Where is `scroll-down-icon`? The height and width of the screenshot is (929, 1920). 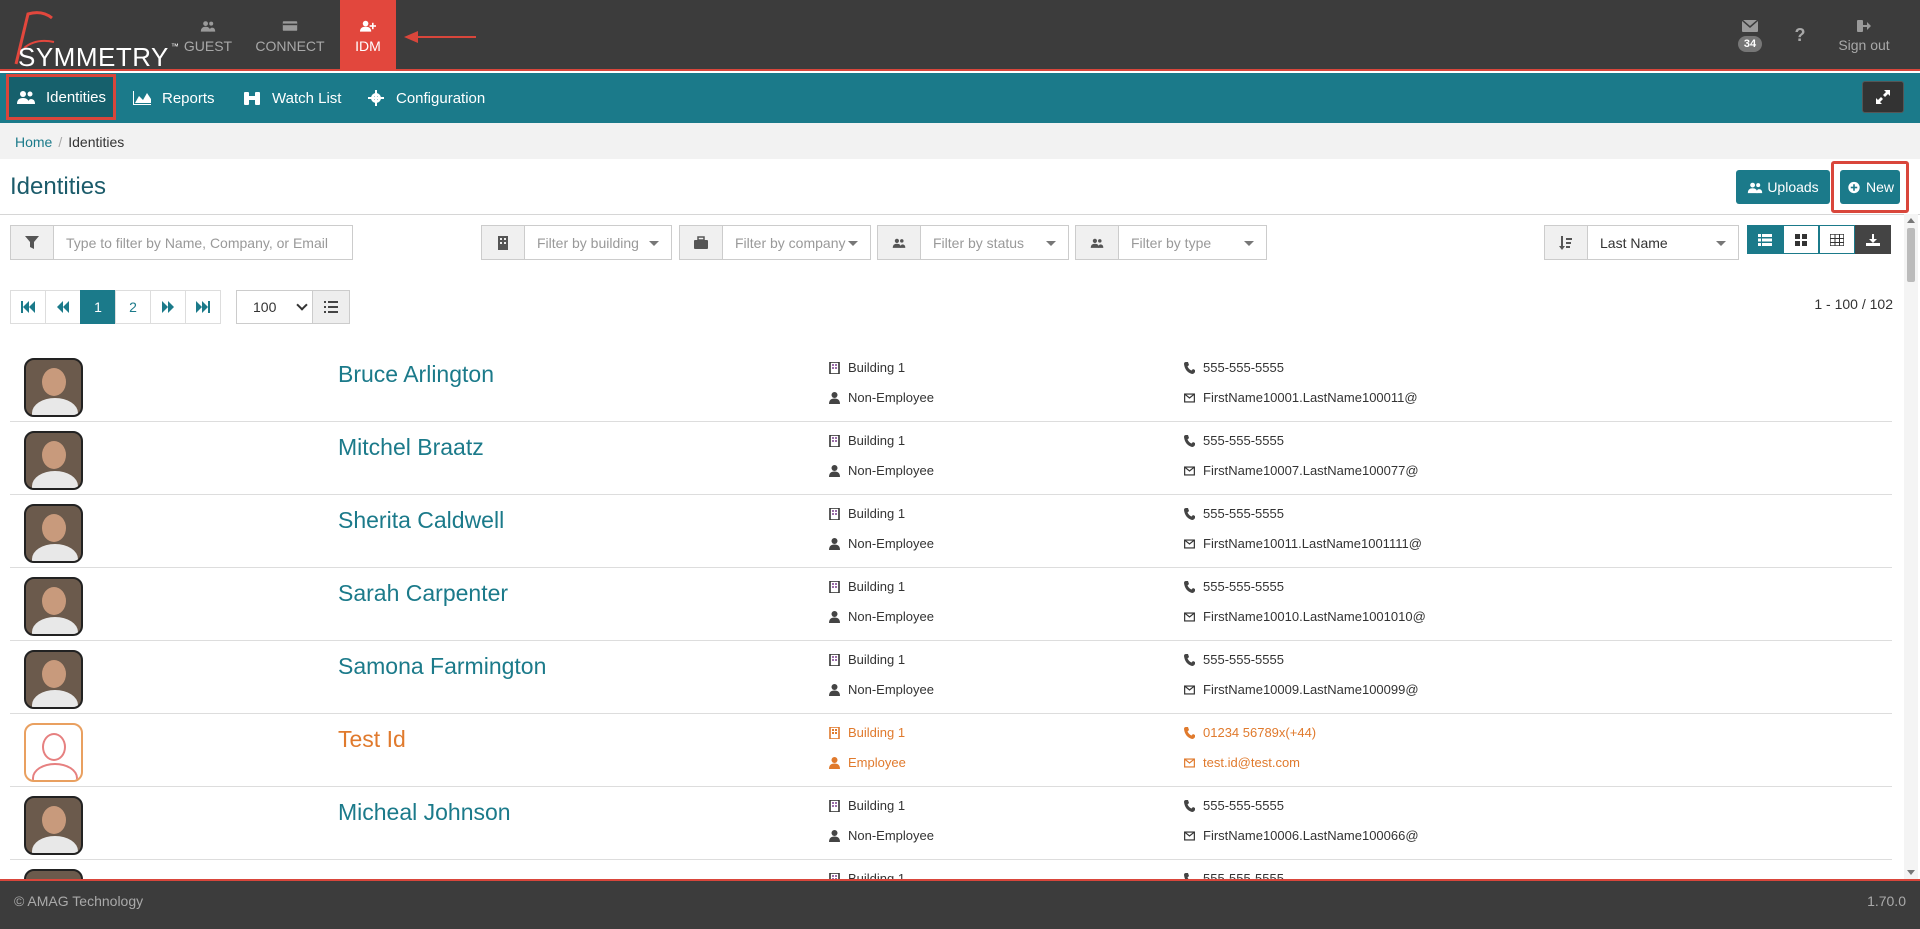
scroll-down-icon is located at coordinates (1911, 872).